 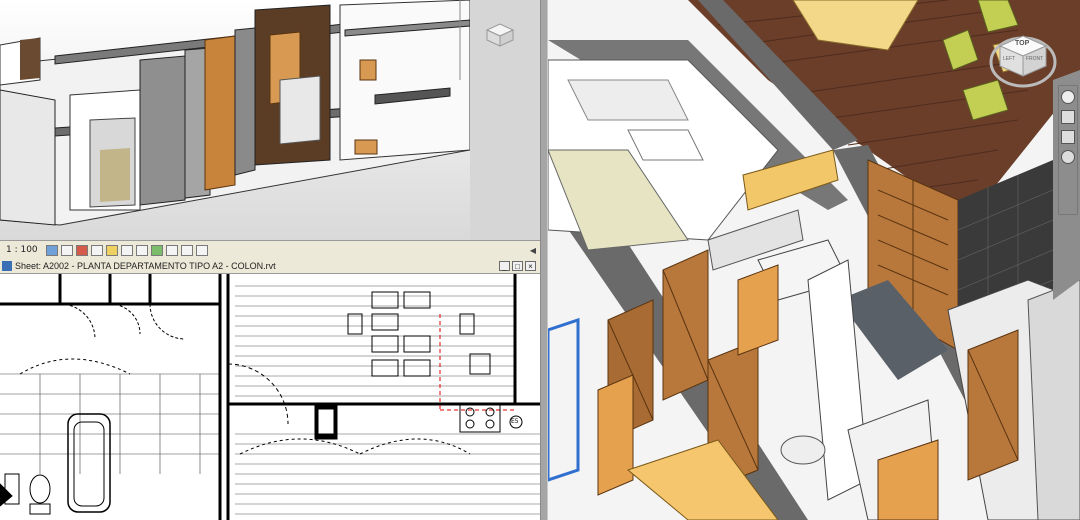 What do you see at coordinates (51, 250) in the screenshot?
I see `detail-level-icon` at bounding box center [51, 250].